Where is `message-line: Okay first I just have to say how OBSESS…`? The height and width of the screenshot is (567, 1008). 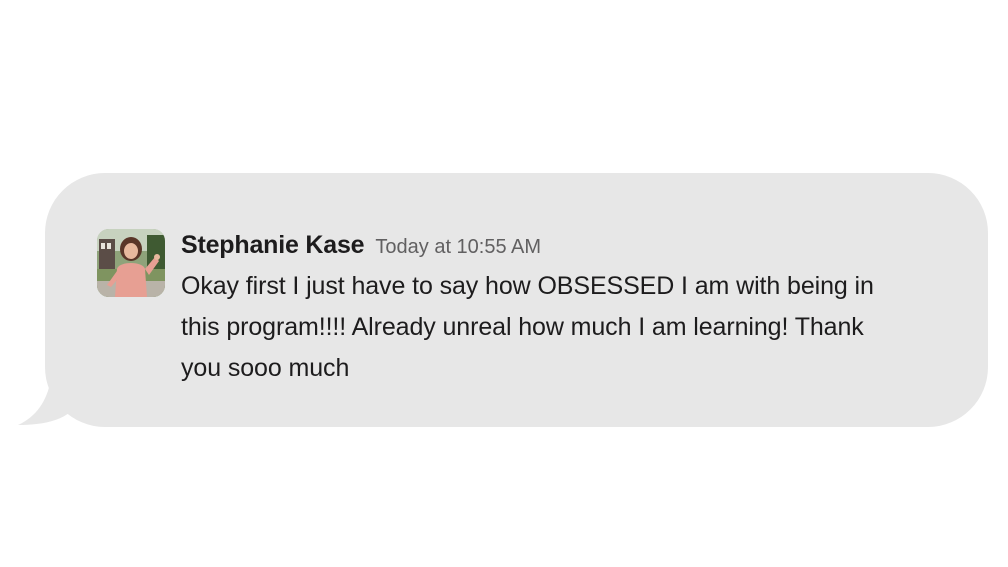
message-line: Okay first I just have to say how OBSESS… is located at coordinates (527, 286).